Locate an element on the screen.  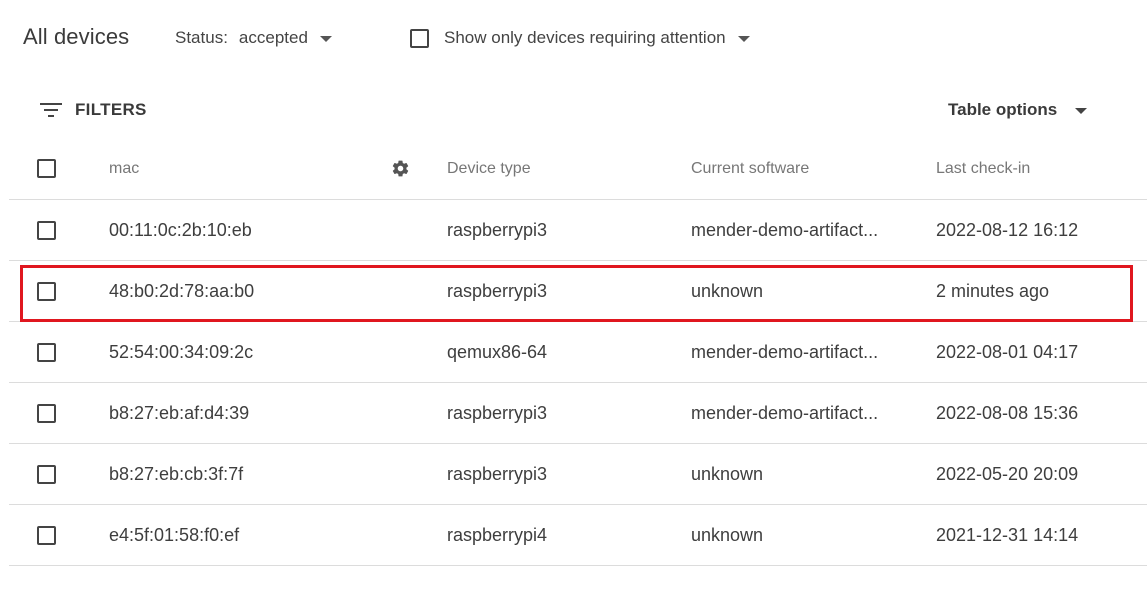
page-title: All devices is located at coordinates (76, 36).